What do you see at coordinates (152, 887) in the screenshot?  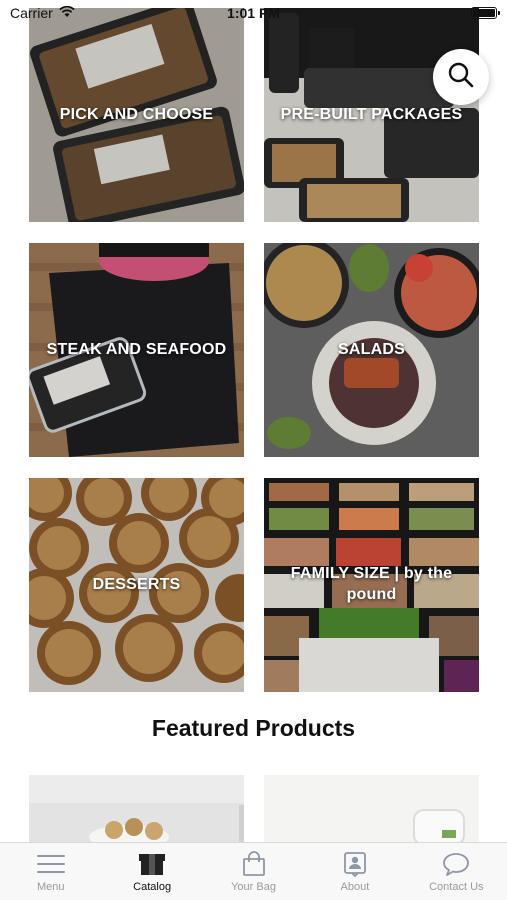 I see `tab-label: Catalog` at bounding box center [152, 887].